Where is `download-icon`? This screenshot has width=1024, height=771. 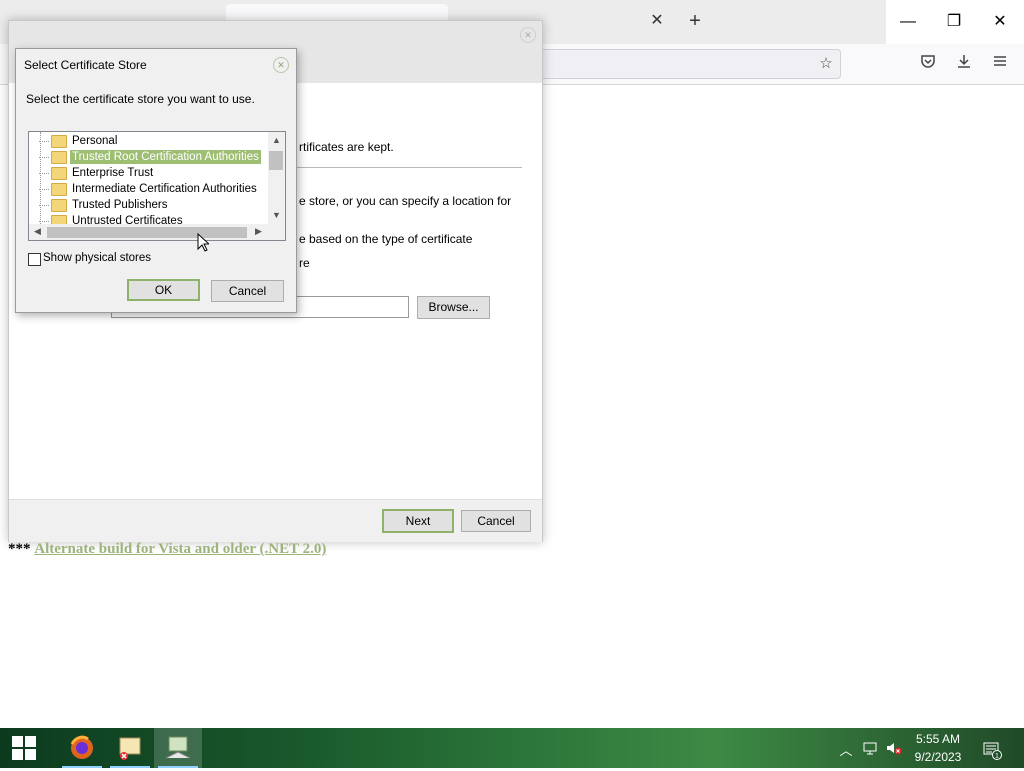
download-icon is located at coordinates (964, 64).